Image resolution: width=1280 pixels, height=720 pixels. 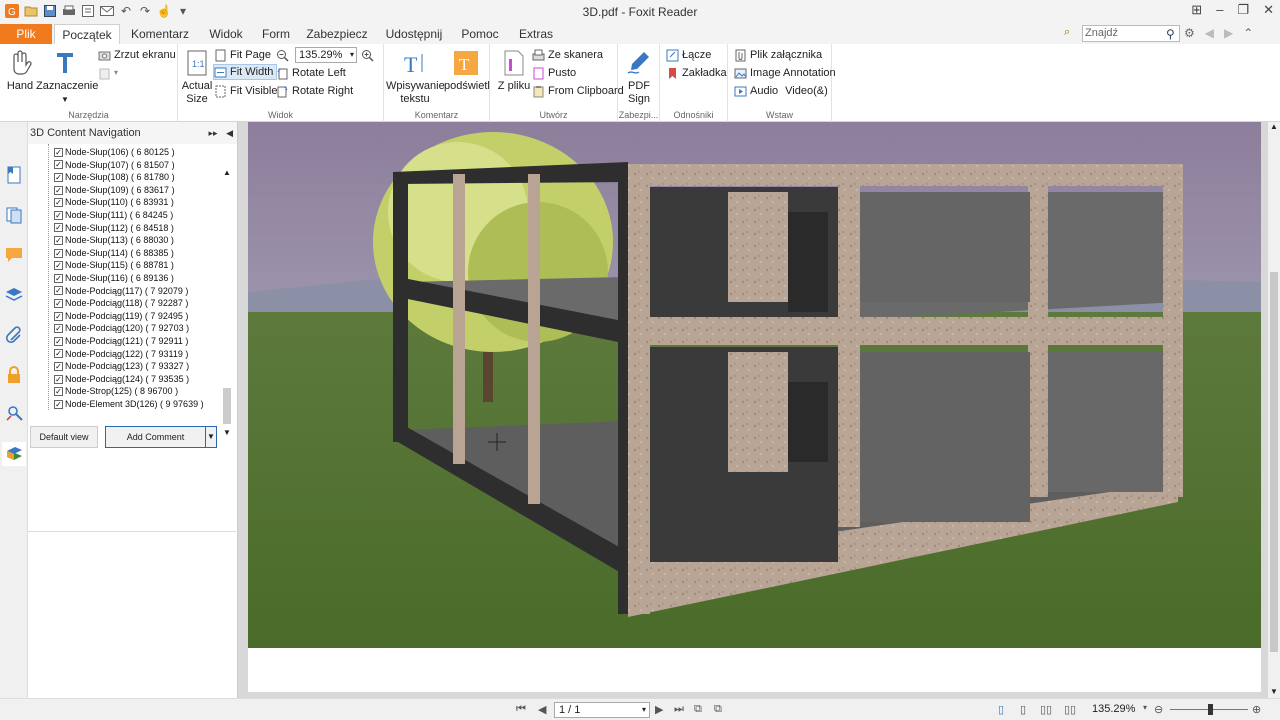 I want to click on tree-node: ✓ Node-Słup(106) ( 6 80125 ), so click(x=114, y=152).